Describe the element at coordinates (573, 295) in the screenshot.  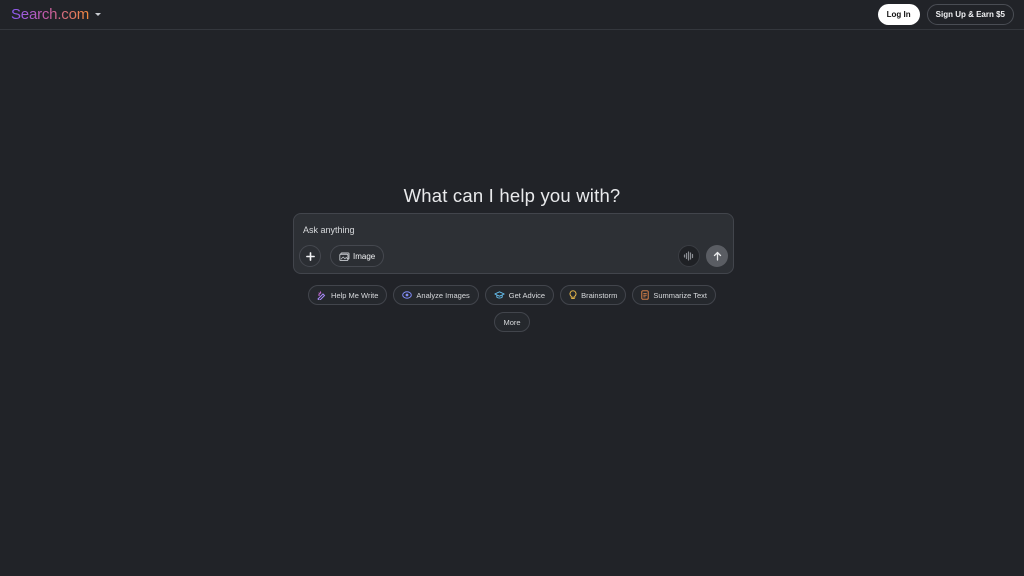
I see `lightbulb-icon` at that location.